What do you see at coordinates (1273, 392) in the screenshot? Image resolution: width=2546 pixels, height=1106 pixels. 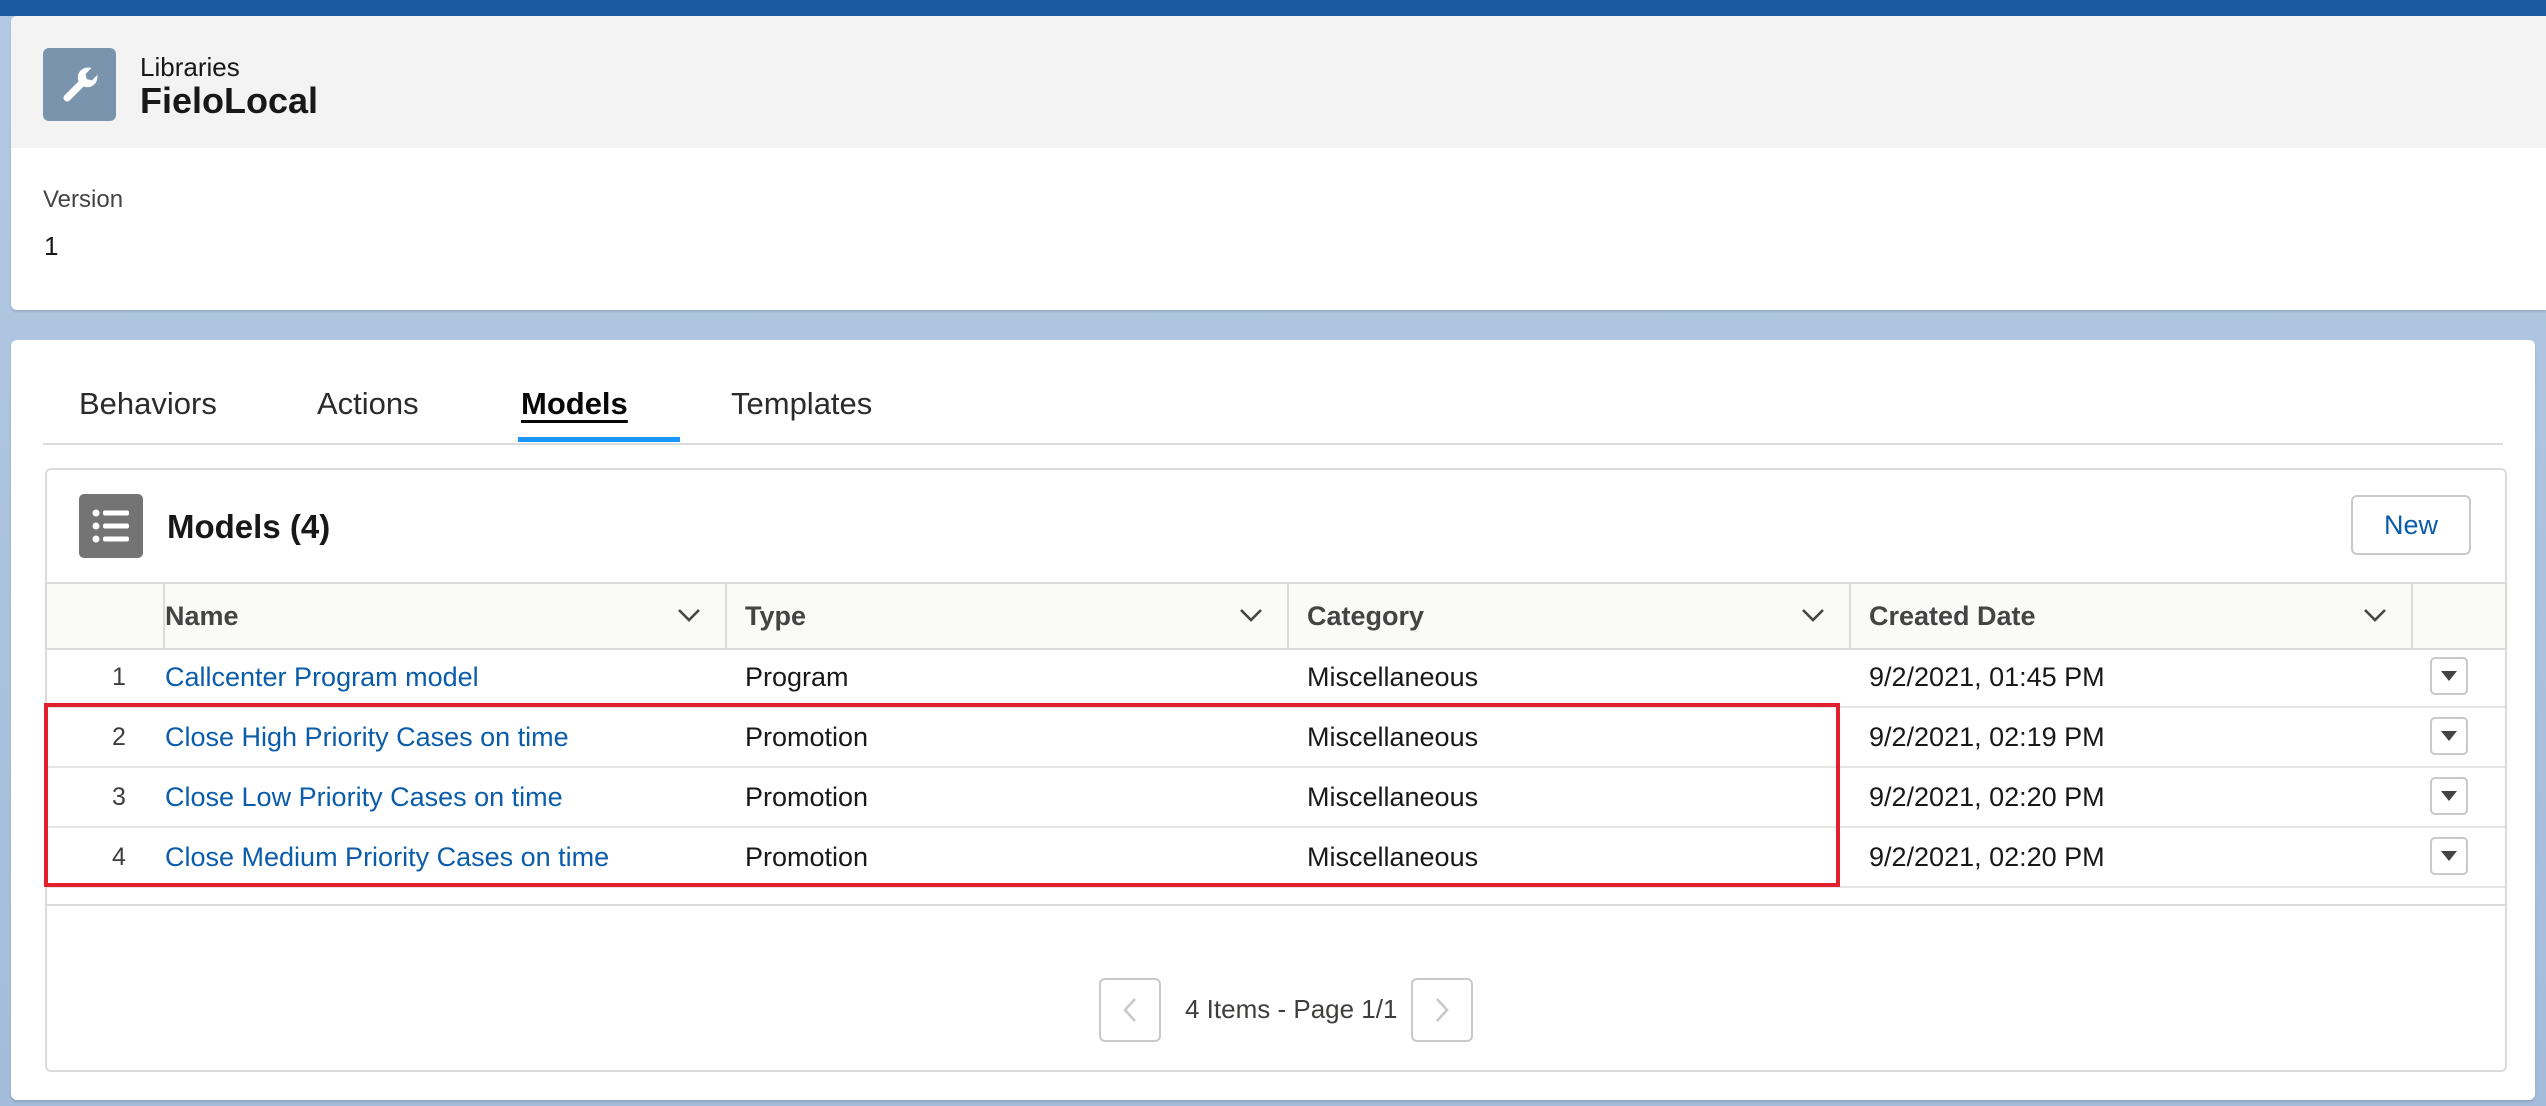 I see `tab-bar: Behaviors Actions Models Templates` at bounding box center [1273, 392].